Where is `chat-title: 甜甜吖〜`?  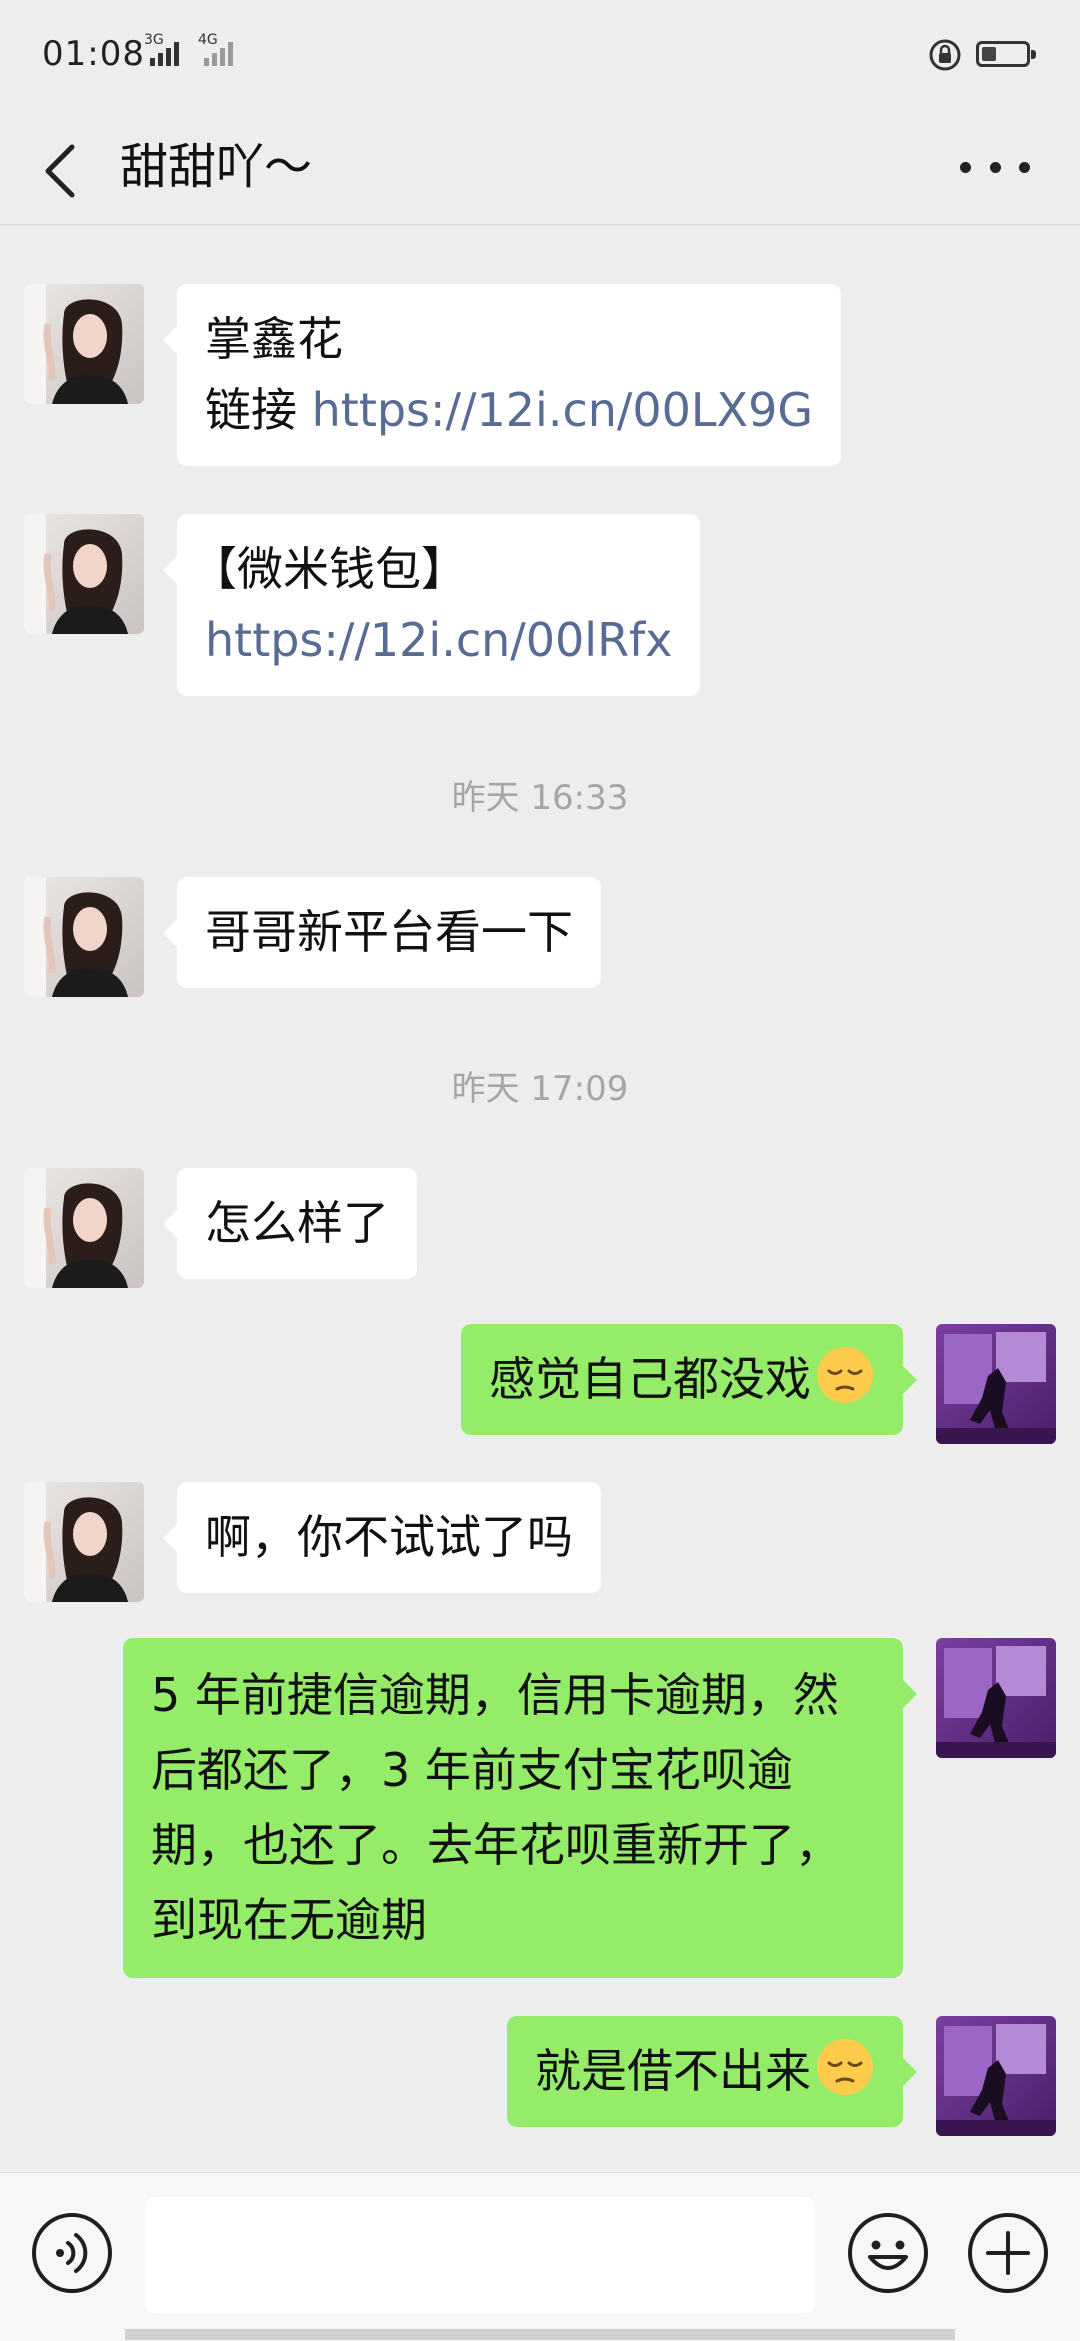 chat-title: 甜甜吖〜 is located at coordinates (216, 167).